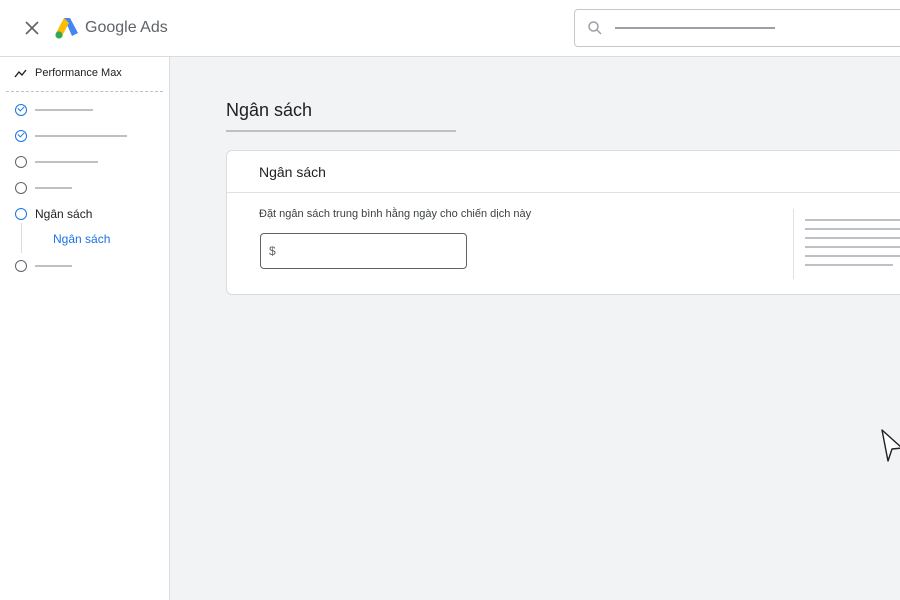 This screenshot has height=600, width=900. Describe the element at coordinates (695, 28) in the screenshot. I see `search-placeholder` at that location.